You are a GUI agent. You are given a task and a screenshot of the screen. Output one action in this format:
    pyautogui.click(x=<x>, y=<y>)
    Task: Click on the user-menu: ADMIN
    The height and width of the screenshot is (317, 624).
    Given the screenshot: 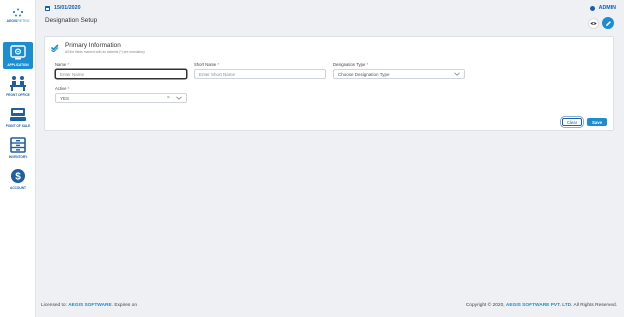 What is the action you would take?
    pyautogui.click(x=602, y=8)
    